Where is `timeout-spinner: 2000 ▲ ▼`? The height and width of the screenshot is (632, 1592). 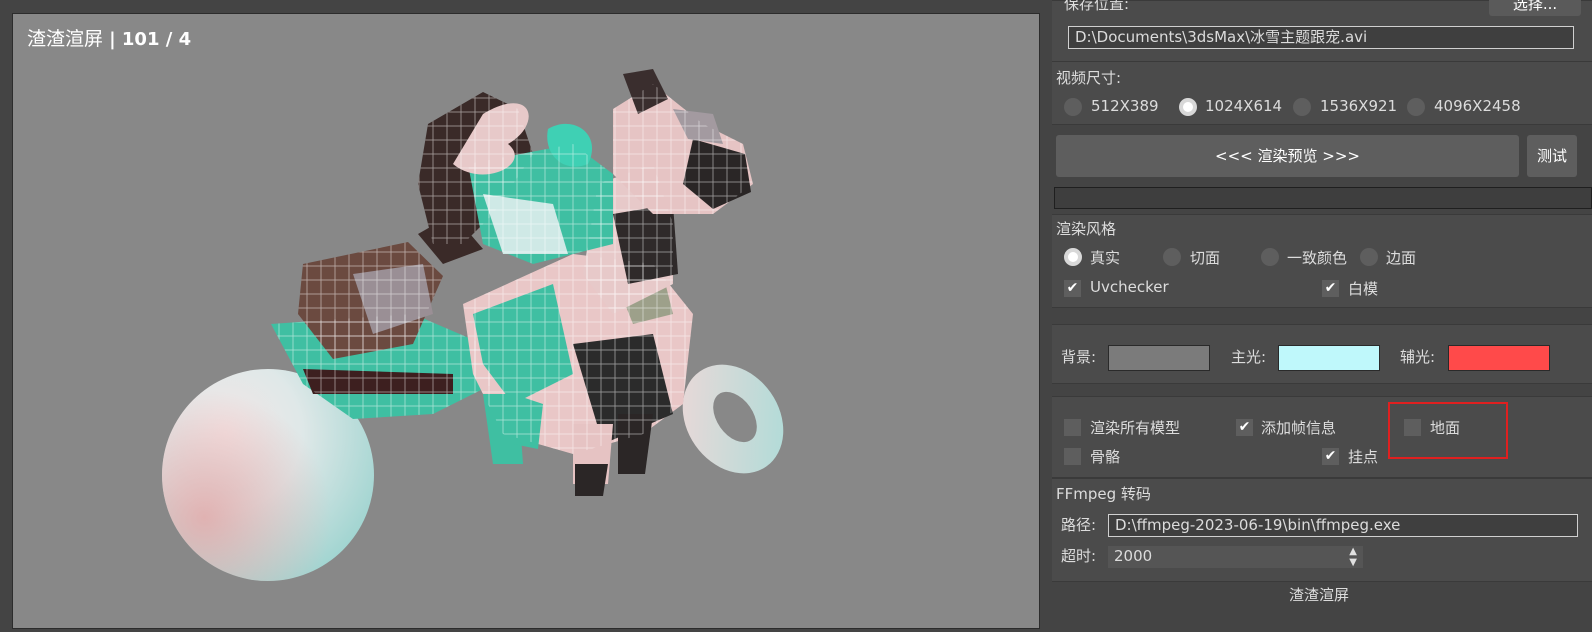 timeout-spinner: 2000 ▲ ▼ is located at coordinates (1235, 557).